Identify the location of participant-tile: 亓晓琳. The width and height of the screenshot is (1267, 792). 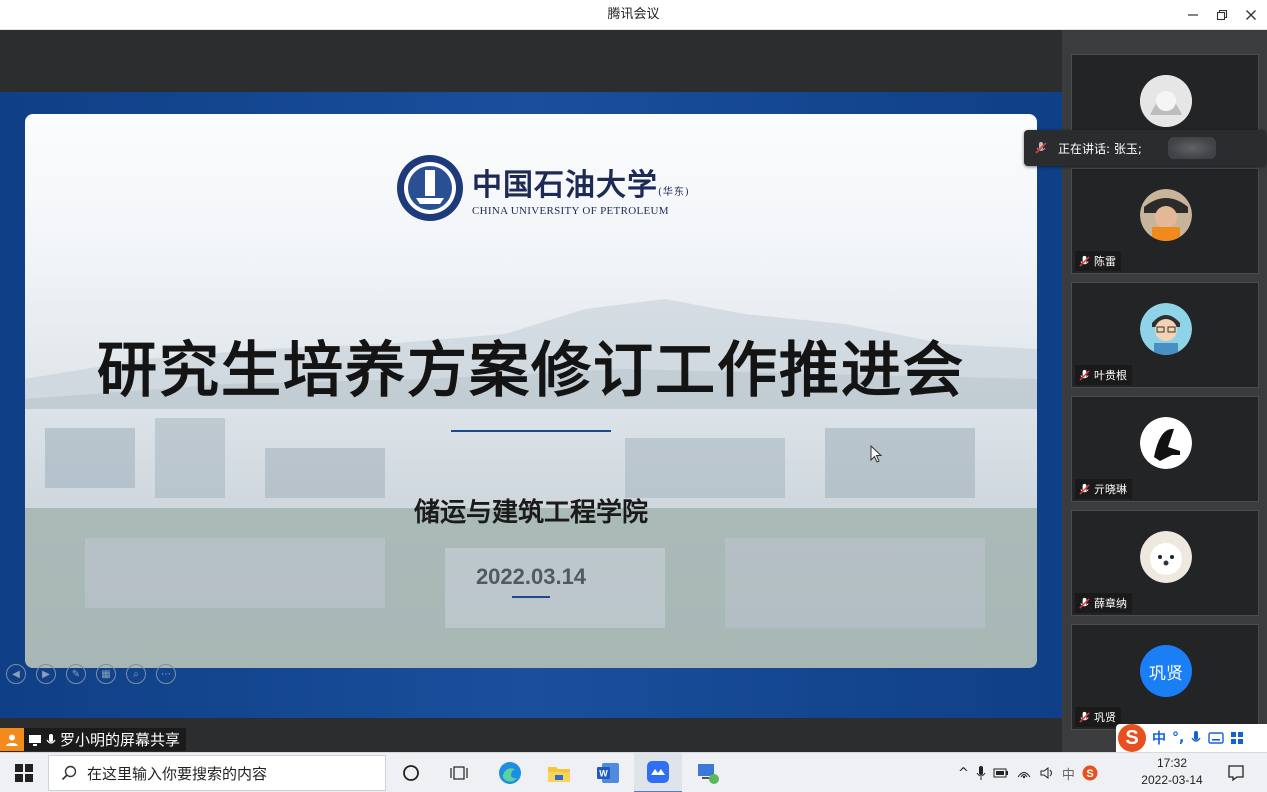
(1165, 449).